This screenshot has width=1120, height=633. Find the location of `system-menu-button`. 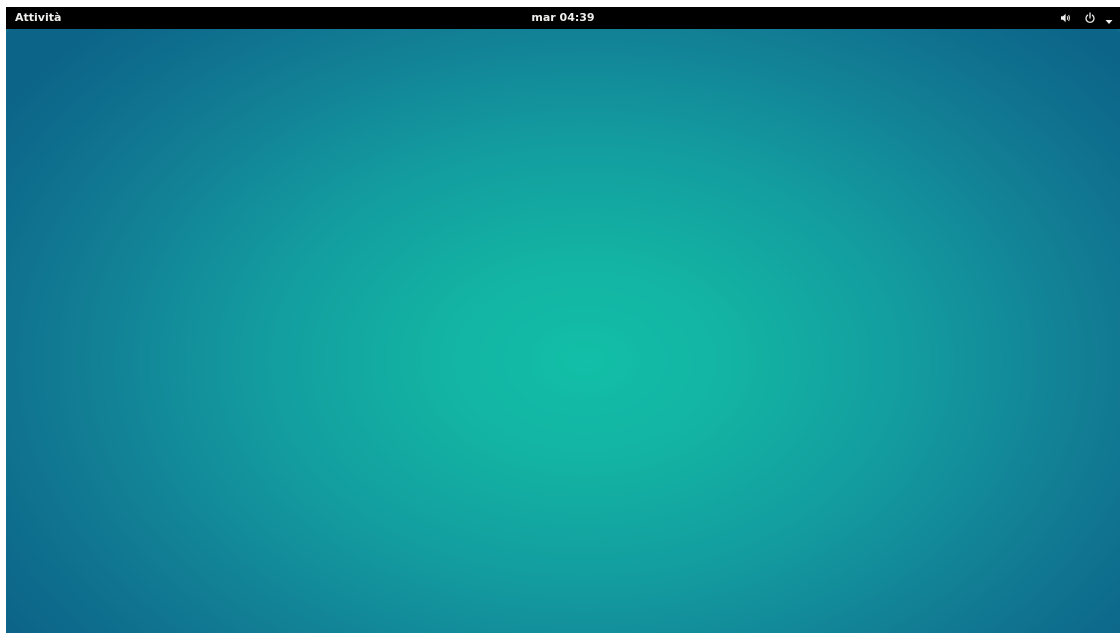

system-menu-button is located at coordinates (1087, 18).